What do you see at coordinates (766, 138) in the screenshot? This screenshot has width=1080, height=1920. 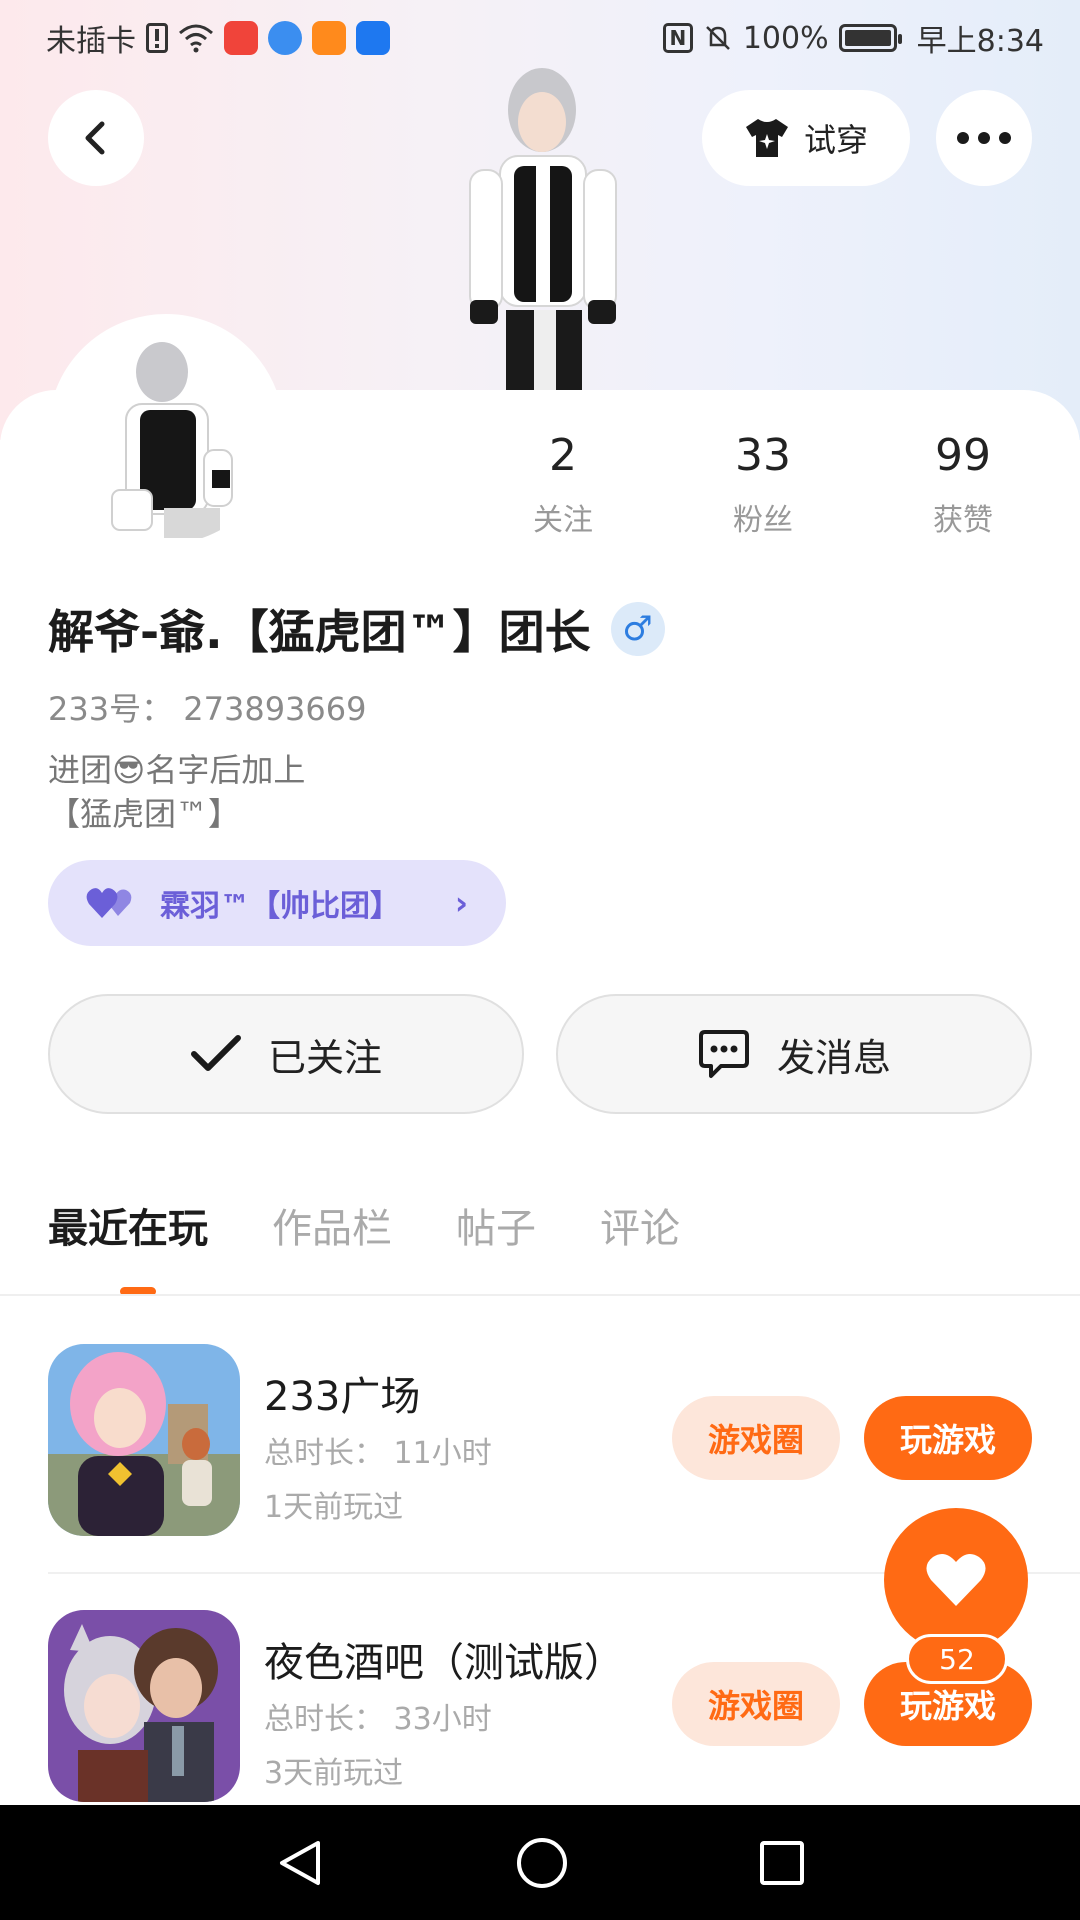 I see `tshirt-icon` at bounding box center [766, 138].